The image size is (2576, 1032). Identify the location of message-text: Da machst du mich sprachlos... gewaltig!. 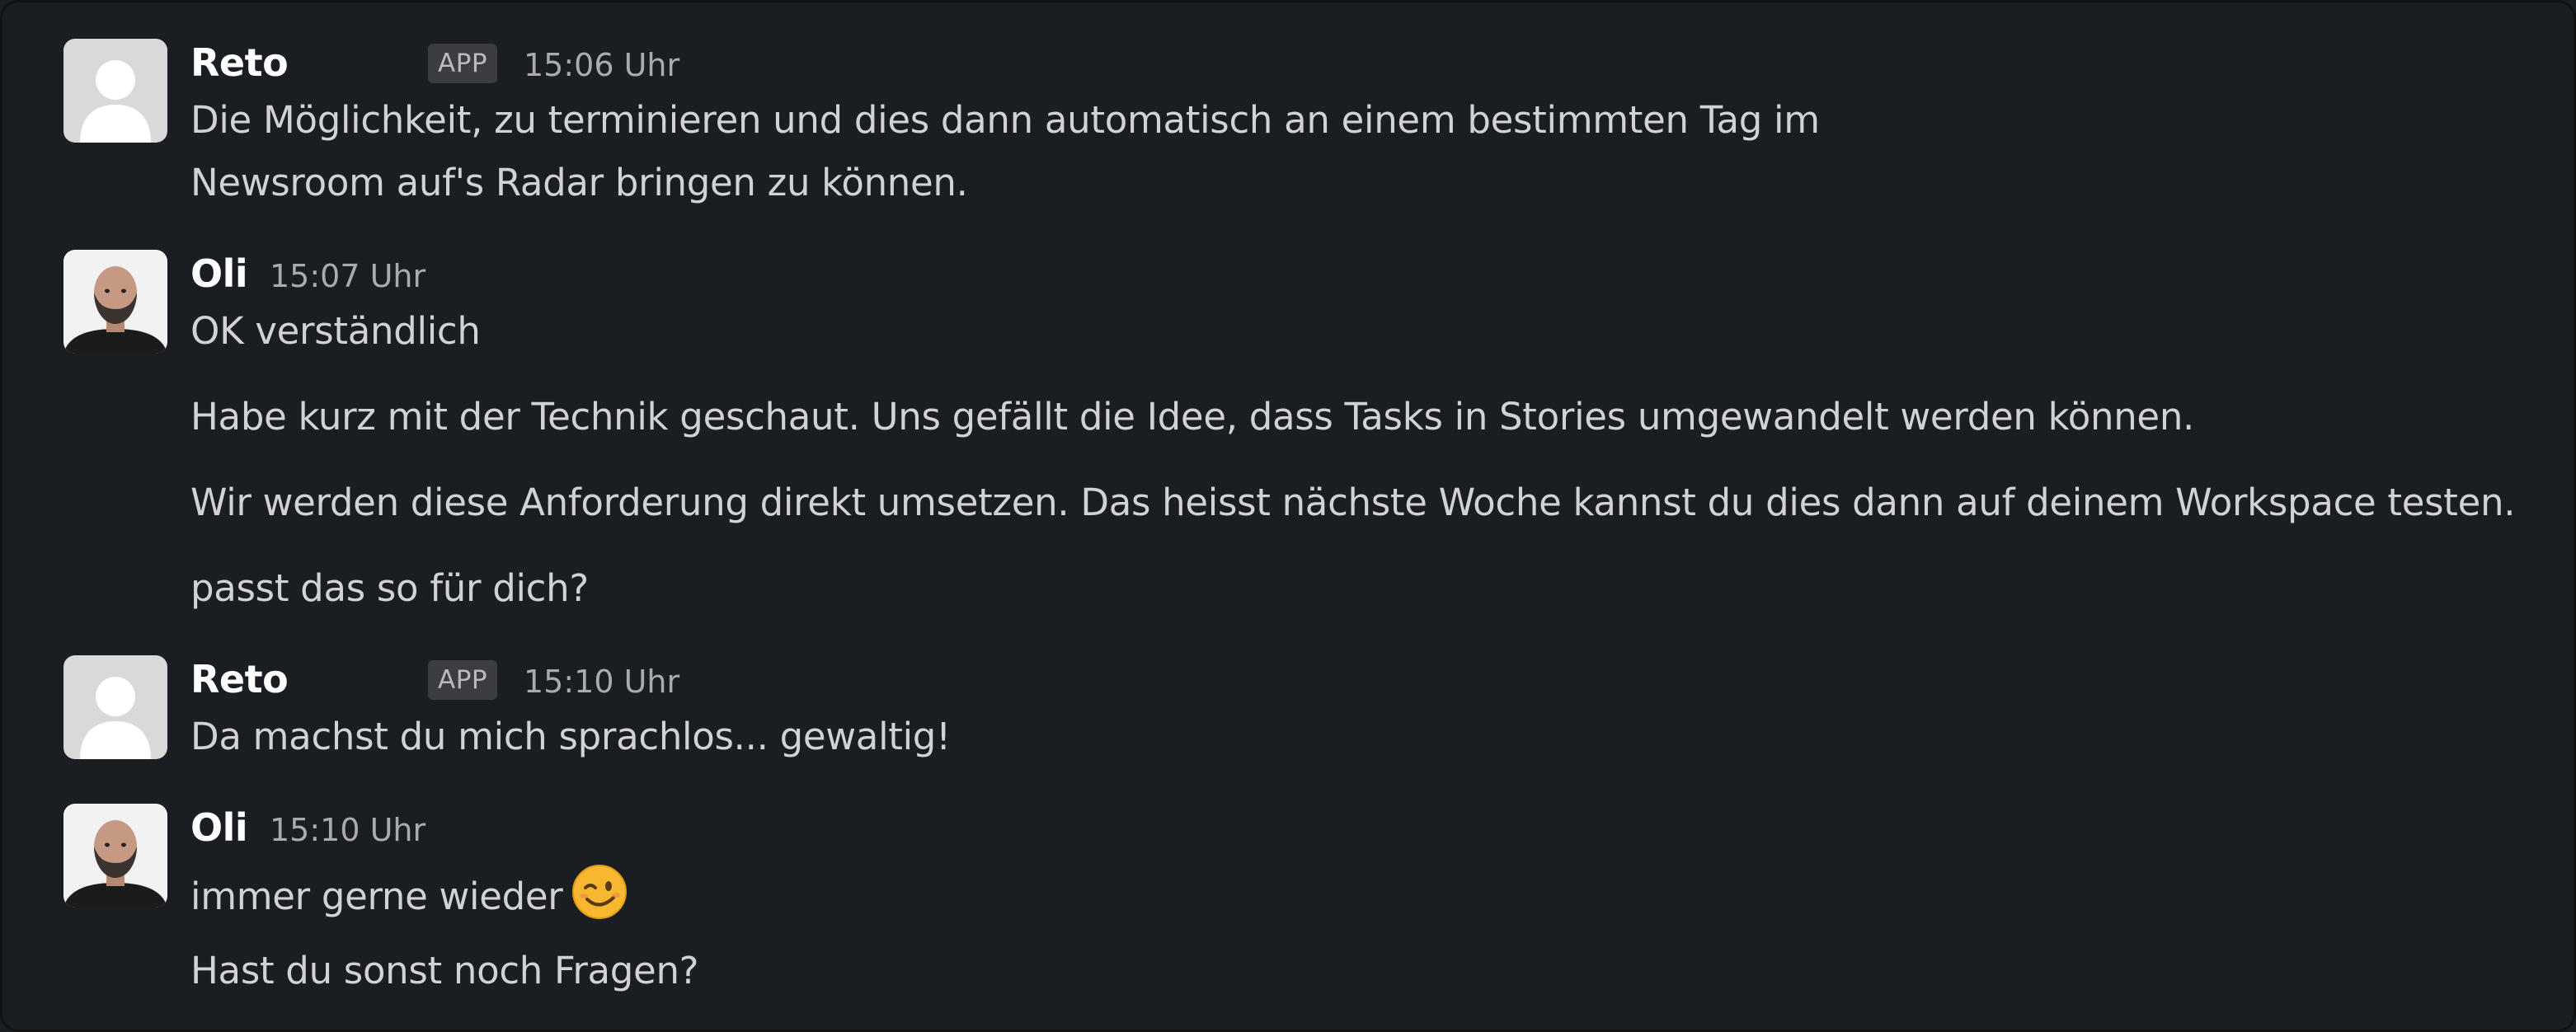
(570, 736).